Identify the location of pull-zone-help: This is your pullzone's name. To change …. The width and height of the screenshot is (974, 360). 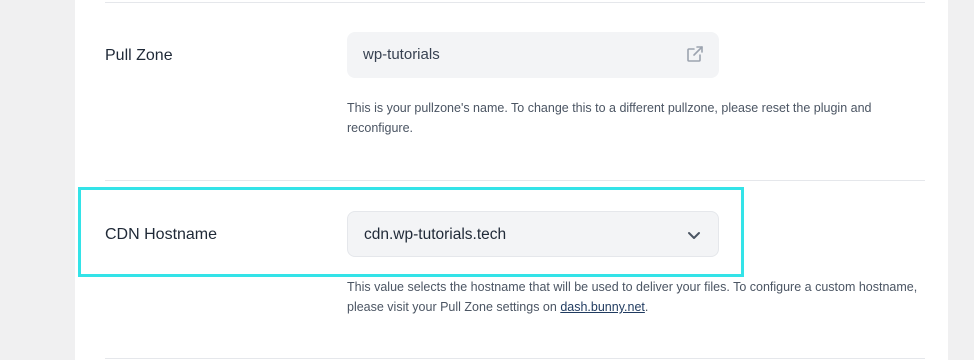
(609, 118).